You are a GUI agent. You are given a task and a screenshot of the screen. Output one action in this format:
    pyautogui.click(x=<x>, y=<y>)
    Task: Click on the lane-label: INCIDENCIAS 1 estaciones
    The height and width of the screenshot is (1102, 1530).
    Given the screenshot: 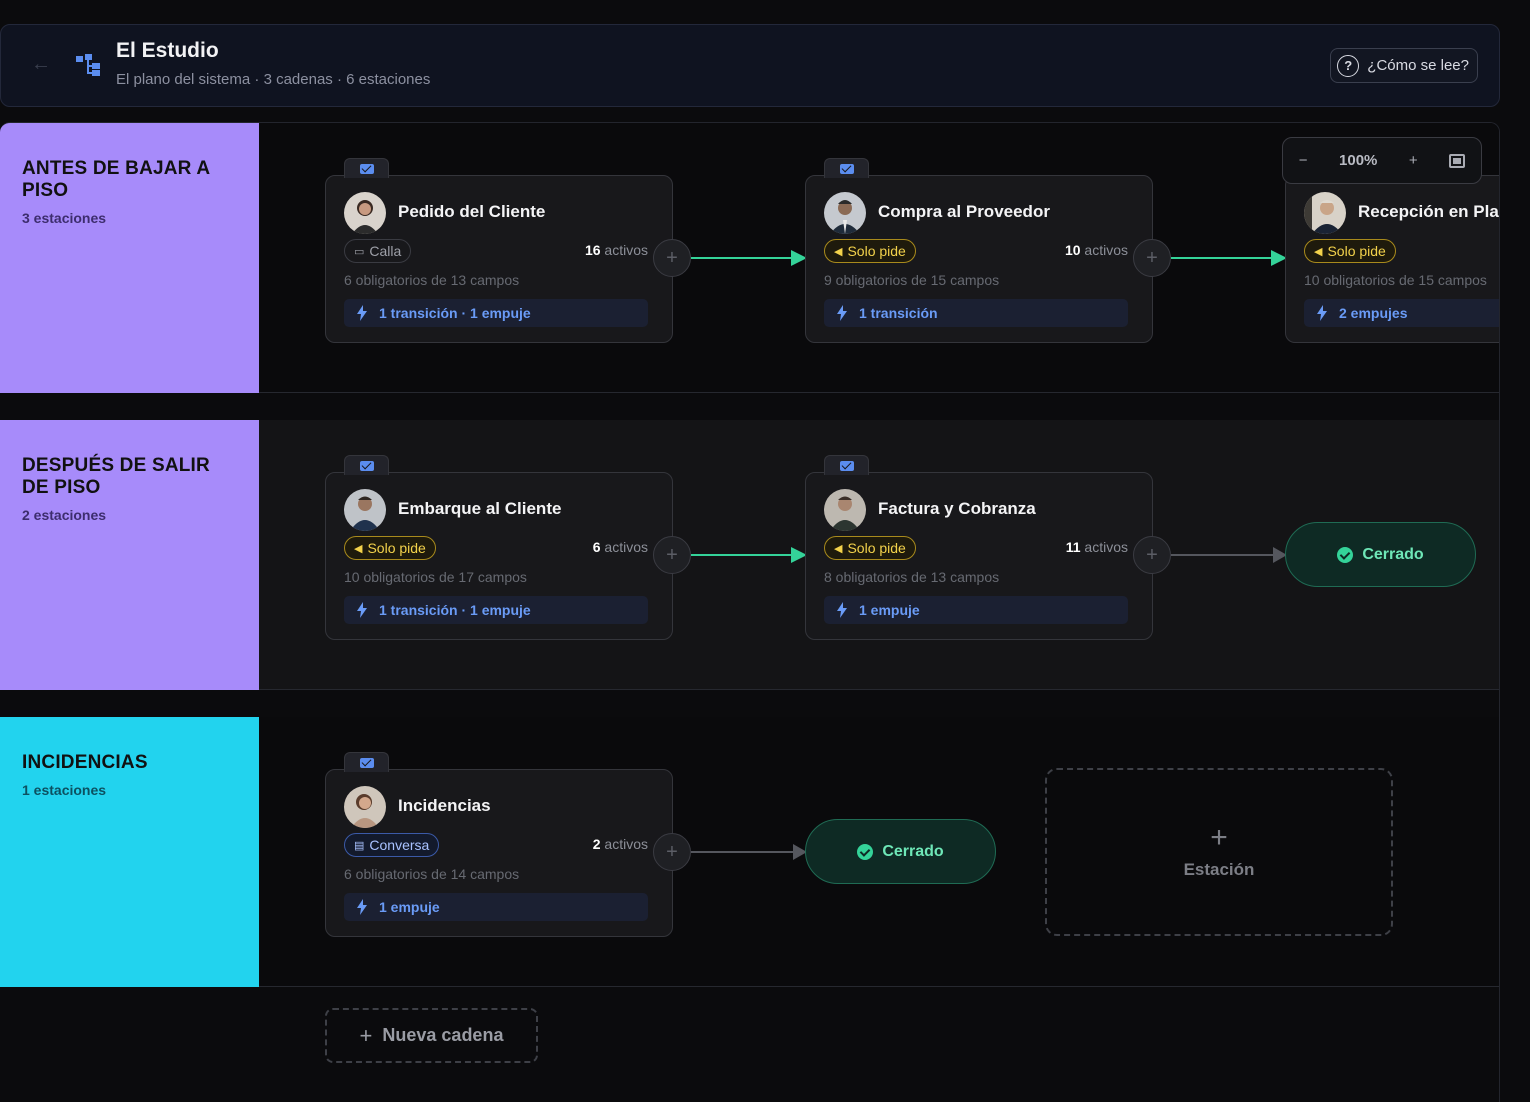 What is the action you would take?
    pyautogui.click(x=129, y=852)
    